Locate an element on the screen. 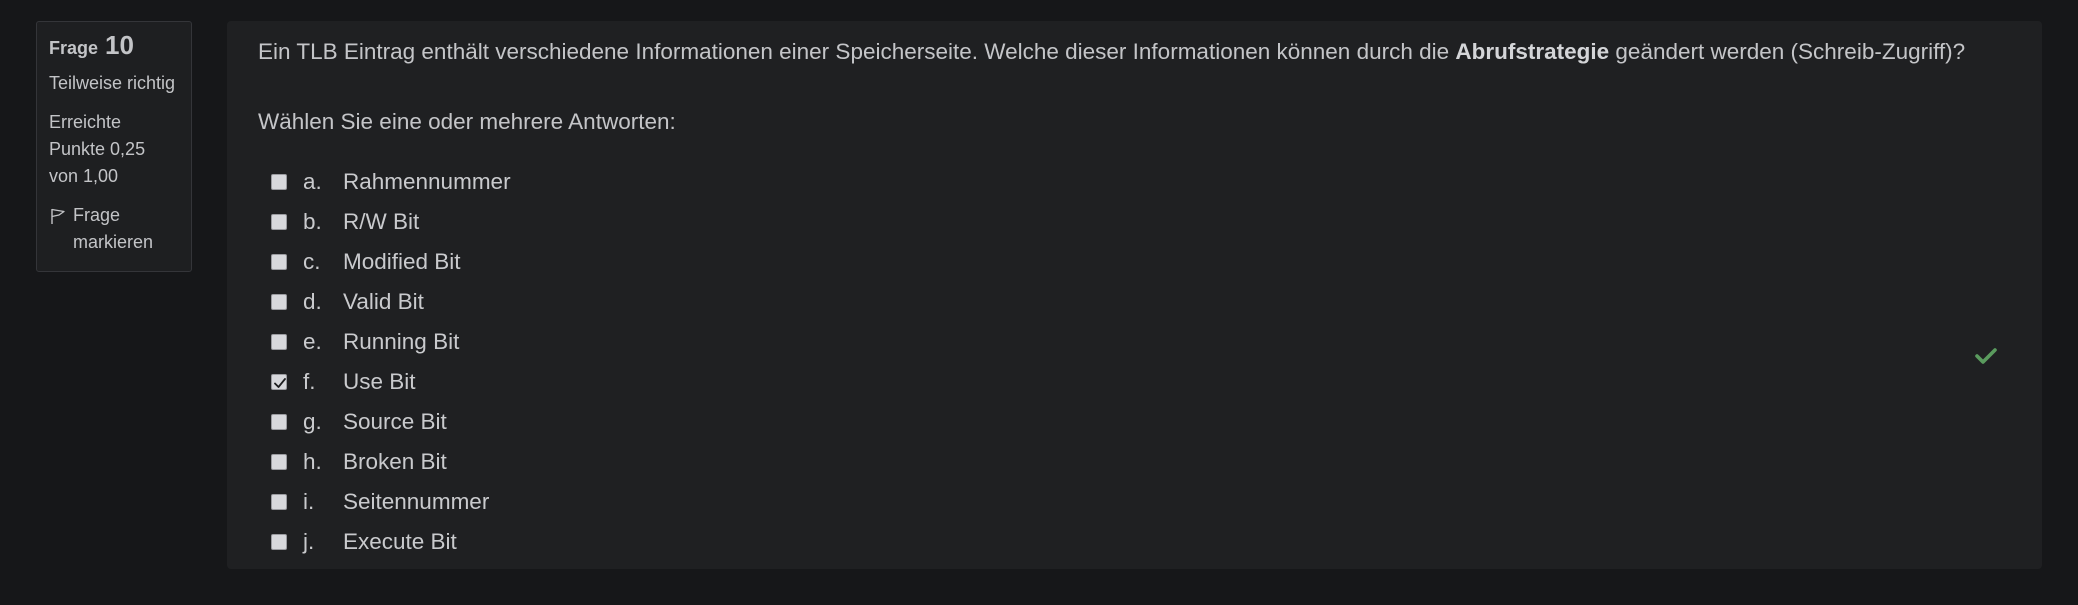  answer-label: Seitennummer is located at coordinates (416, 501).